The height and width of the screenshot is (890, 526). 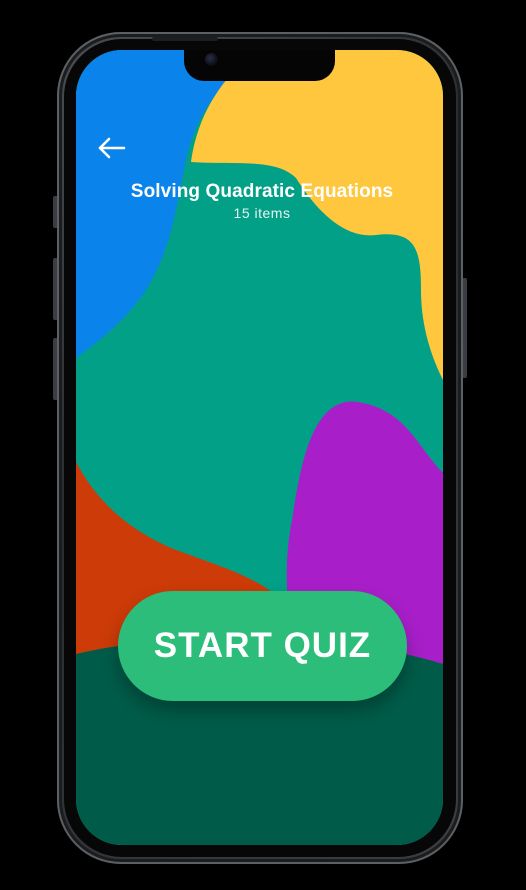 I want to click on earpiece-speaker, so click(x=185, y=39).